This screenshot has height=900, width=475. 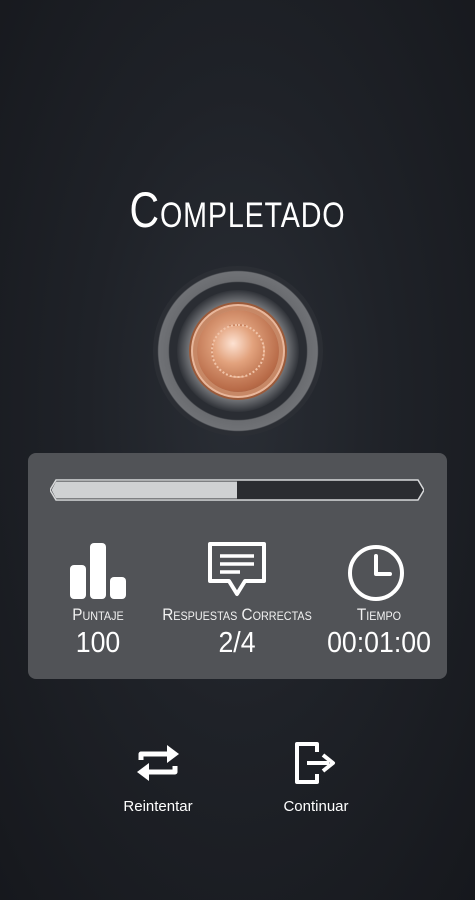 I want to click on score-stat: Puntaje 100, so click(x=98, y=632).